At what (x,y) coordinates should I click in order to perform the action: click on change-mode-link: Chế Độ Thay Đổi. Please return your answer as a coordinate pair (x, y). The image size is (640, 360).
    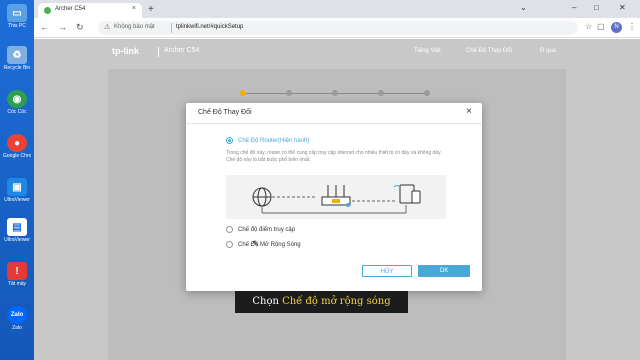
    Looking at the image, I should click on (489, 51).